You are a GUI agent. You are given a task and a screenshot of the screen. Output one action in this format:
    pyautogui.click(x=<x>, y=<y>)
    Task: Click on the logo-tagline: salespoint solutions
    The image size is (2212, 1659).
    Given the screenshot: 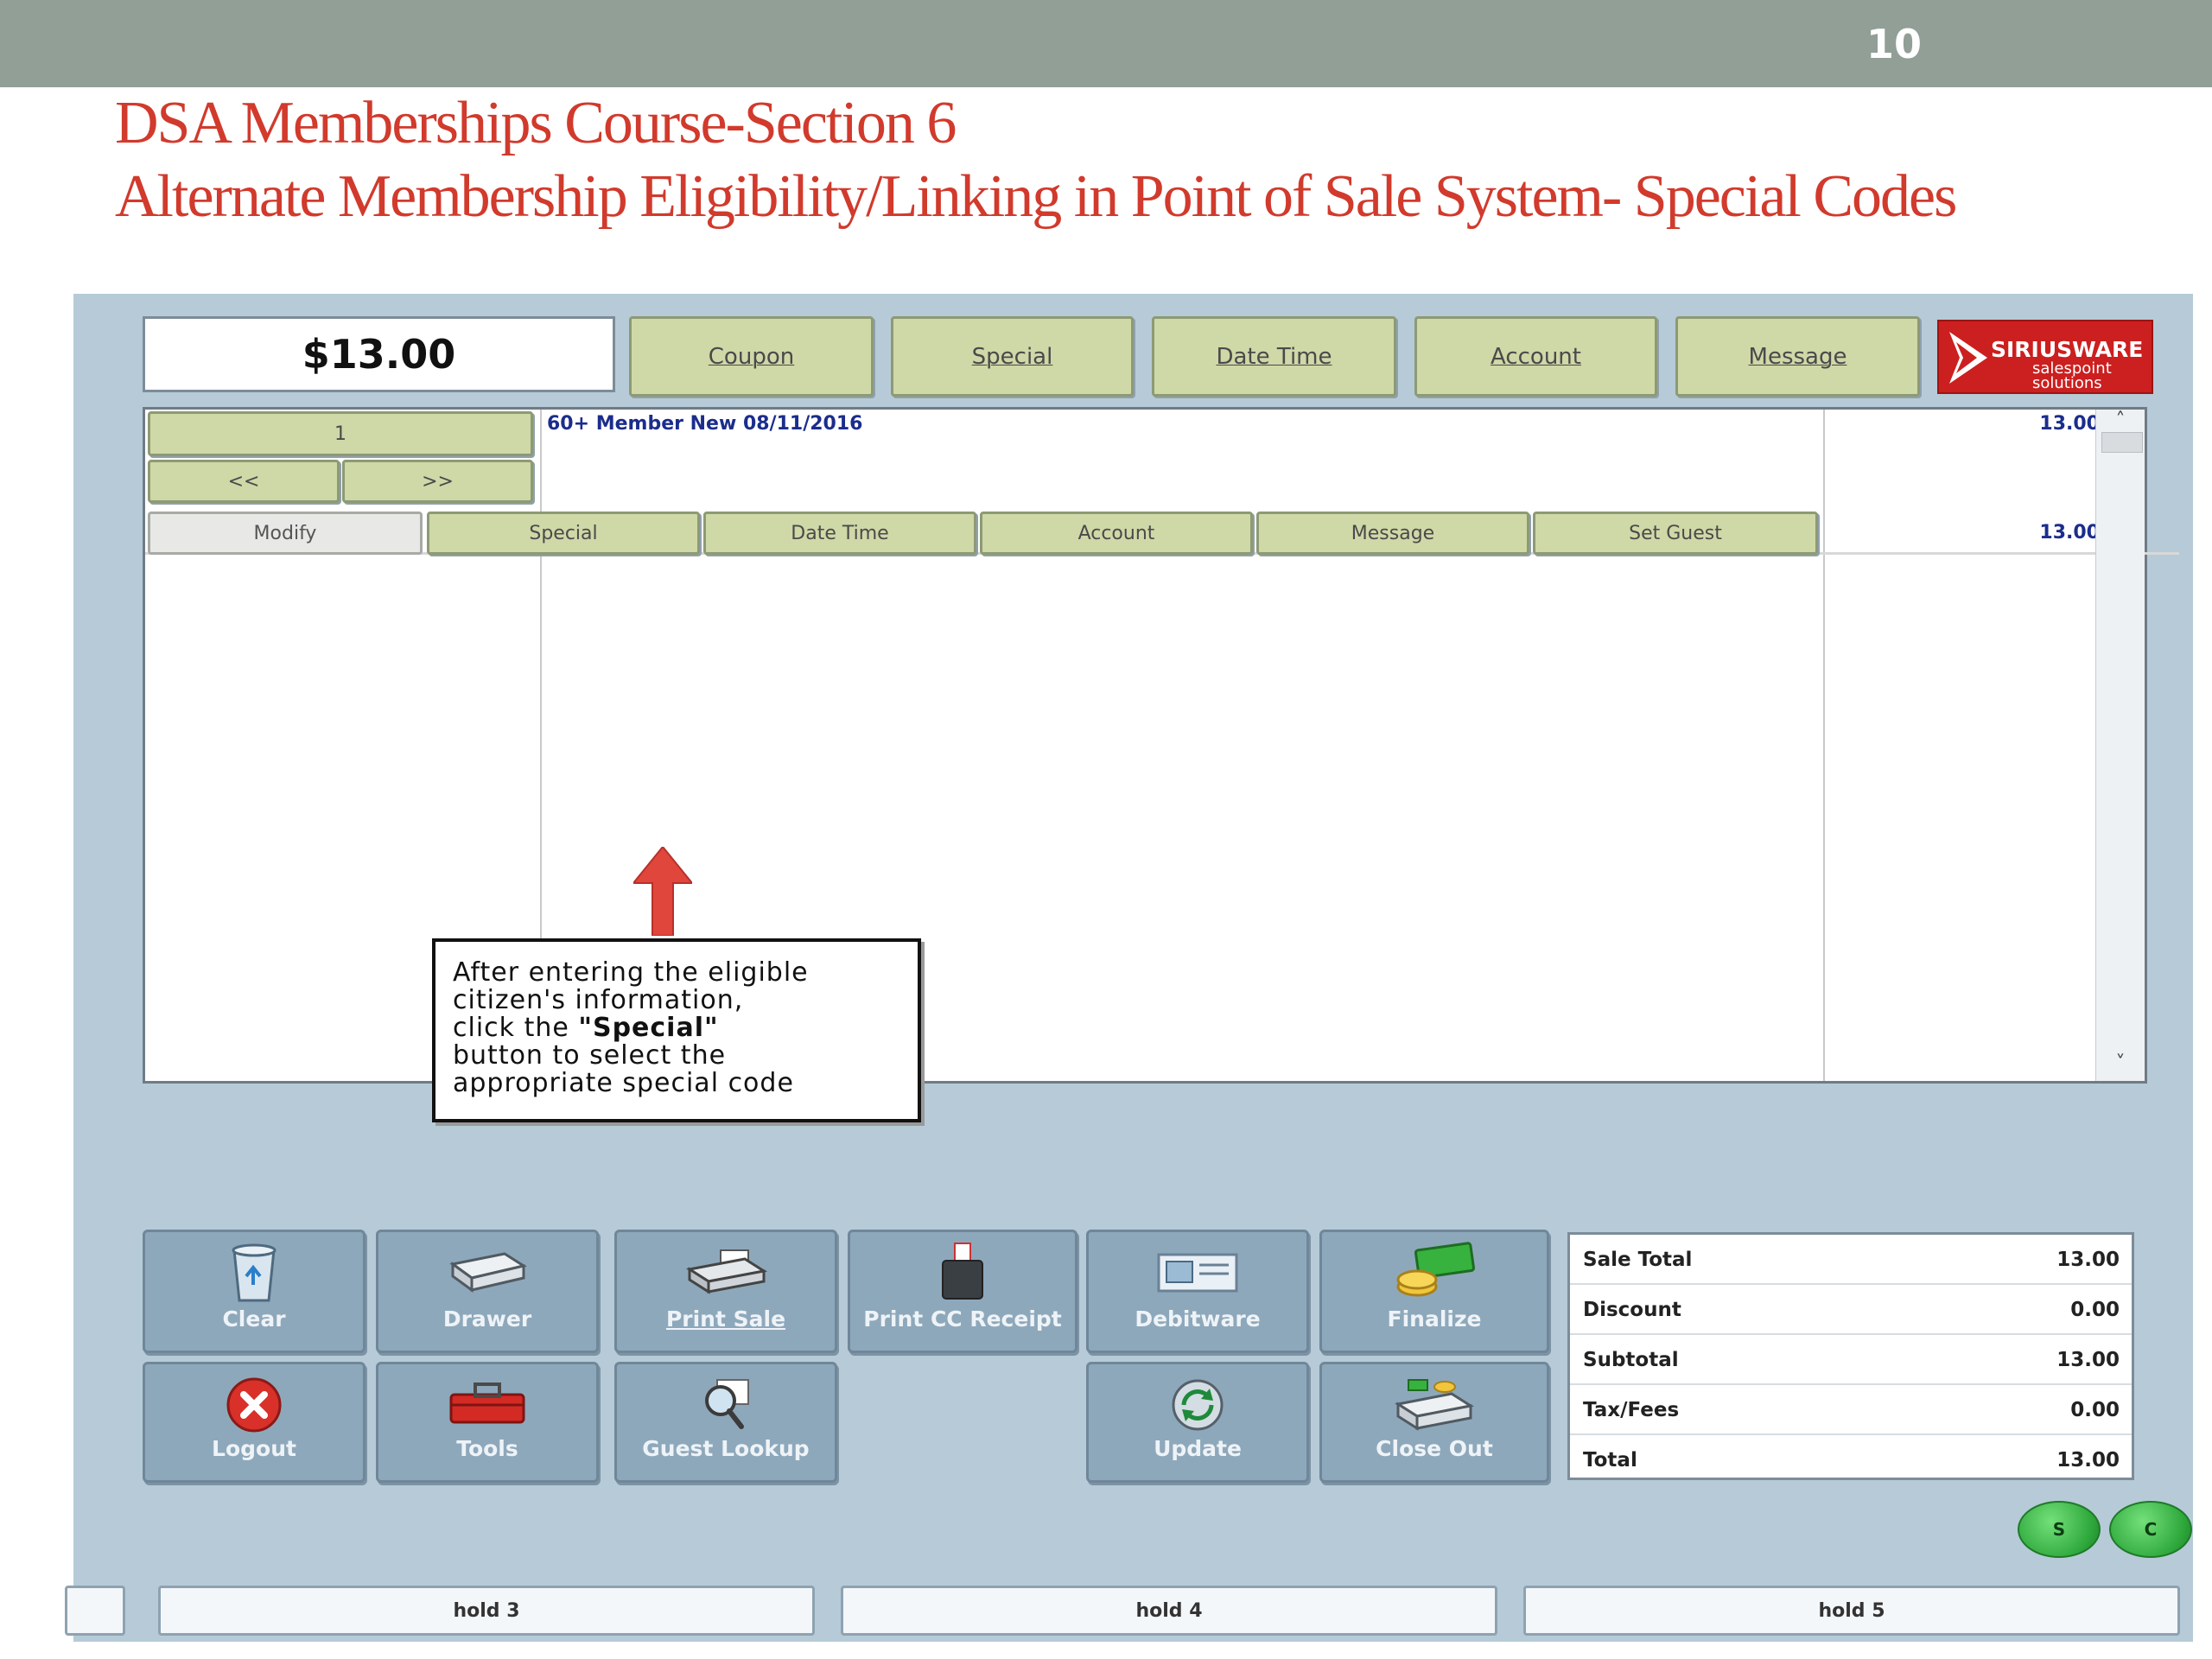 What is the action you would take?
    pyautogui.click(x=2072, y=375)
    